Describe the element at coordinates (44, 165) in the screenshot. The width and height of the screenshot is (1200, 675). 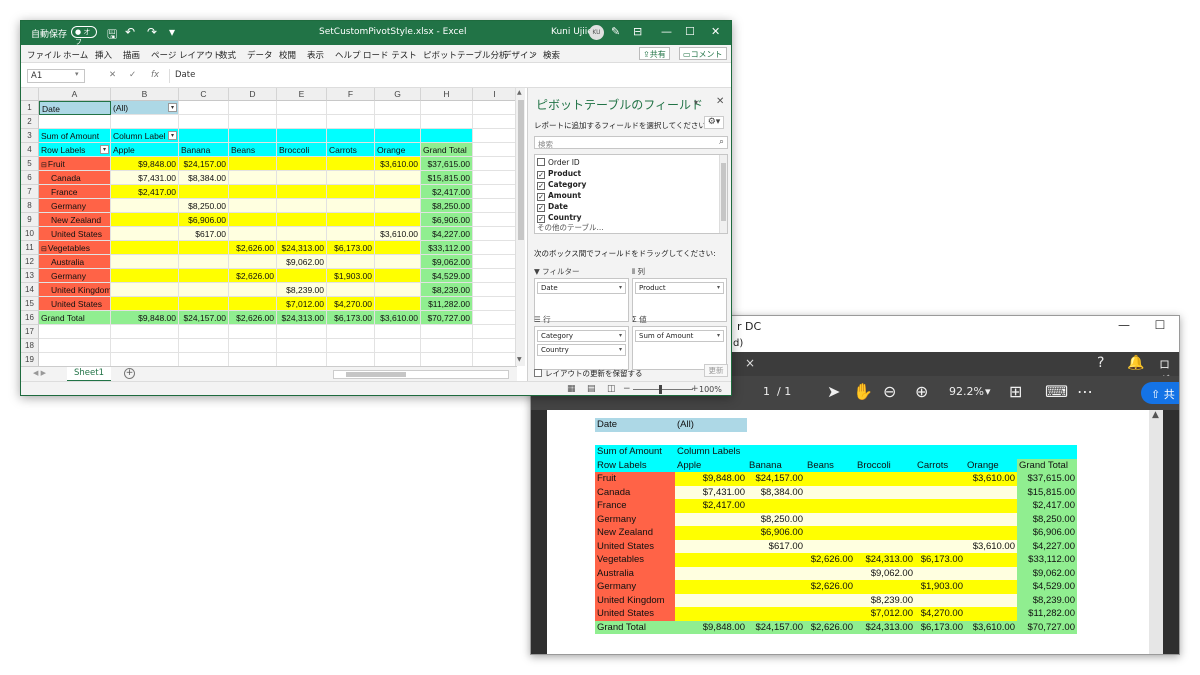
I see `collapse-icon: ⊟` at that location.